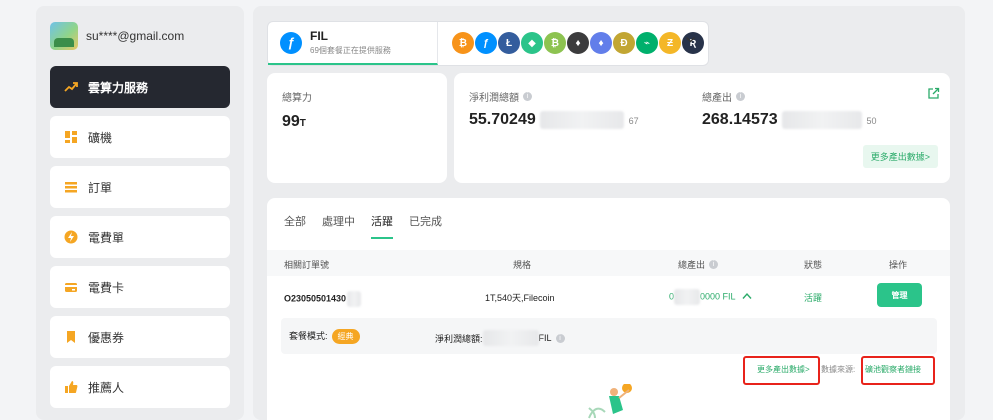 This screenshot has width=993, height=420. I want to click on manage-button: 管理, so click(899, 295).